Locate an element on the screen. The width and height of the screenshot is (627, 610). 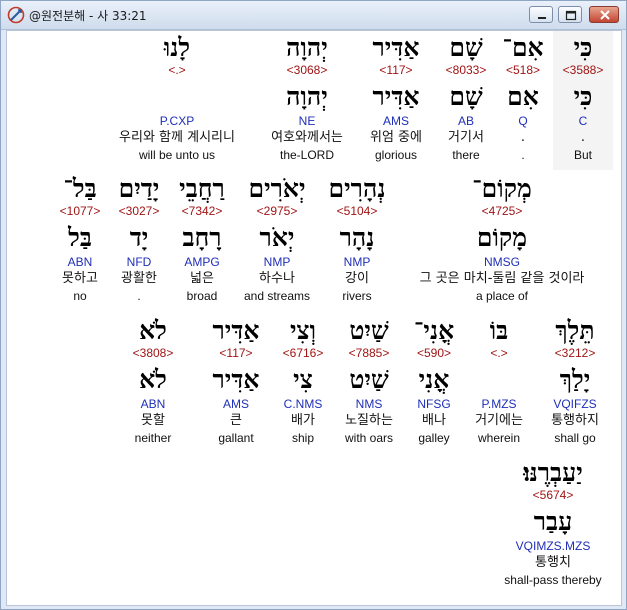
word-column: וְצִי <6716> צִי C.NMS 배가 ship is located at coordinates (303, 382).